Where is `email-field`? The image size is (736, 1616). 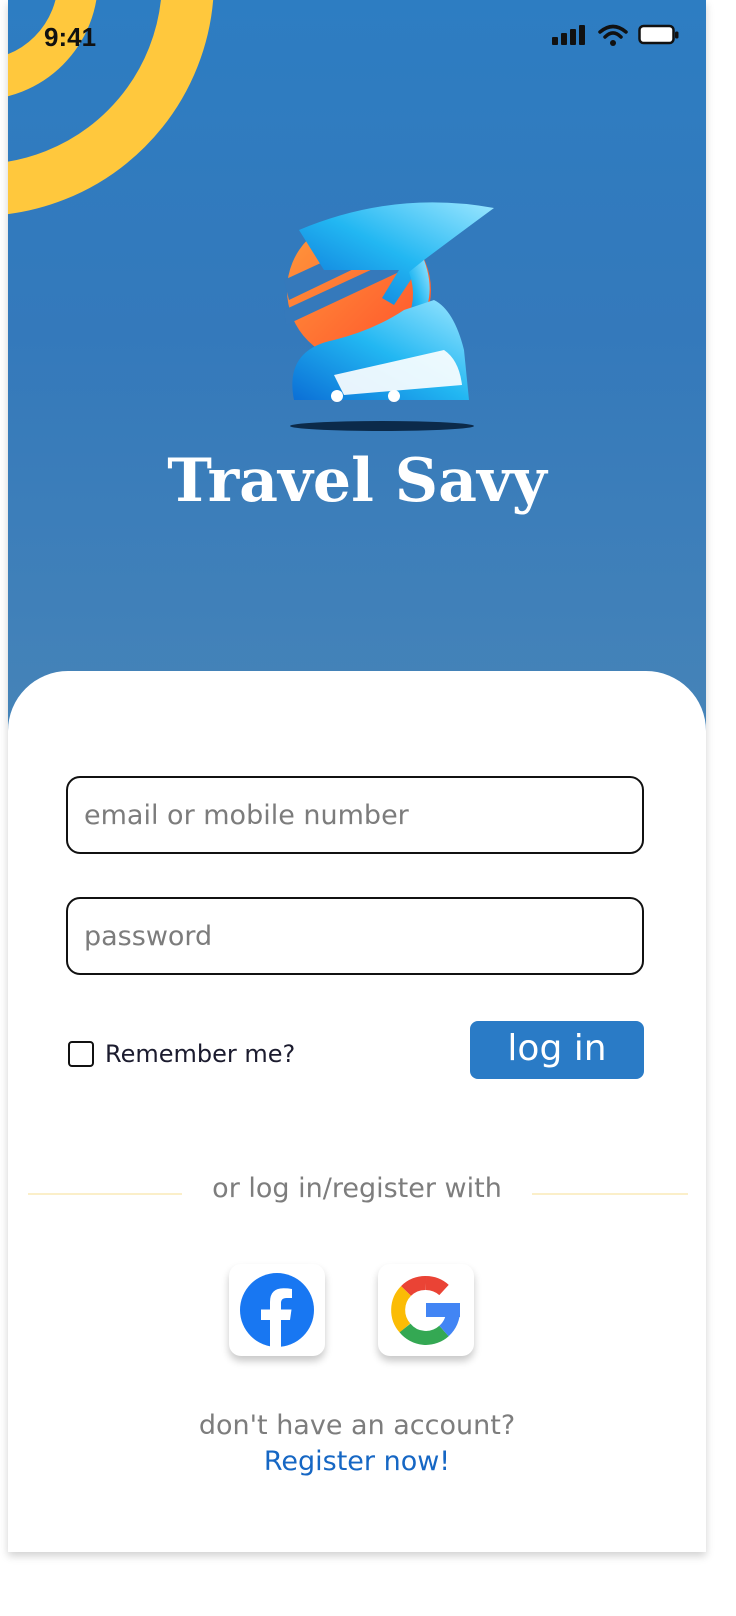
email-field is located at coordinates (355, 815).